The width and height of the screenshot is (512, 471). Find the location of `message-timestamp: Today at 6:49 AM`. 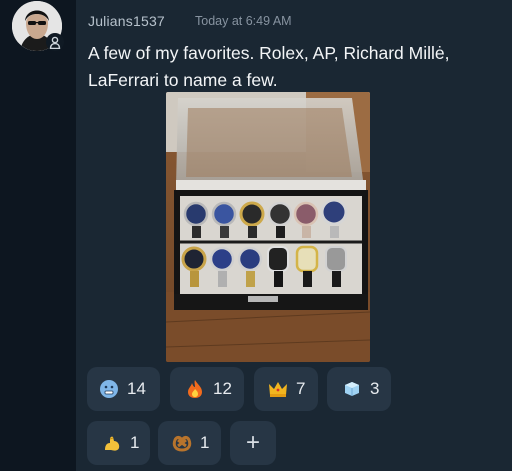

message-timestamp: Today at 6:49 AM is located at coordinates (243, 21).